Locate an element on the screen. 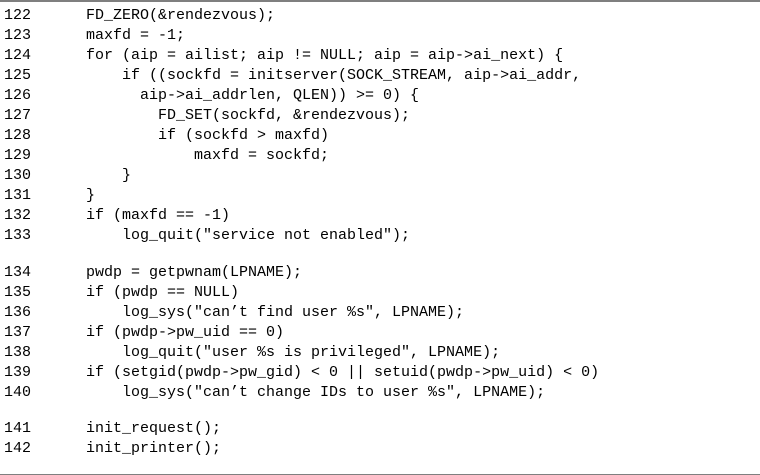 The image size is (760, 475). code-text: log_quit("service not enabled"); is located at coordinates (248, 235).